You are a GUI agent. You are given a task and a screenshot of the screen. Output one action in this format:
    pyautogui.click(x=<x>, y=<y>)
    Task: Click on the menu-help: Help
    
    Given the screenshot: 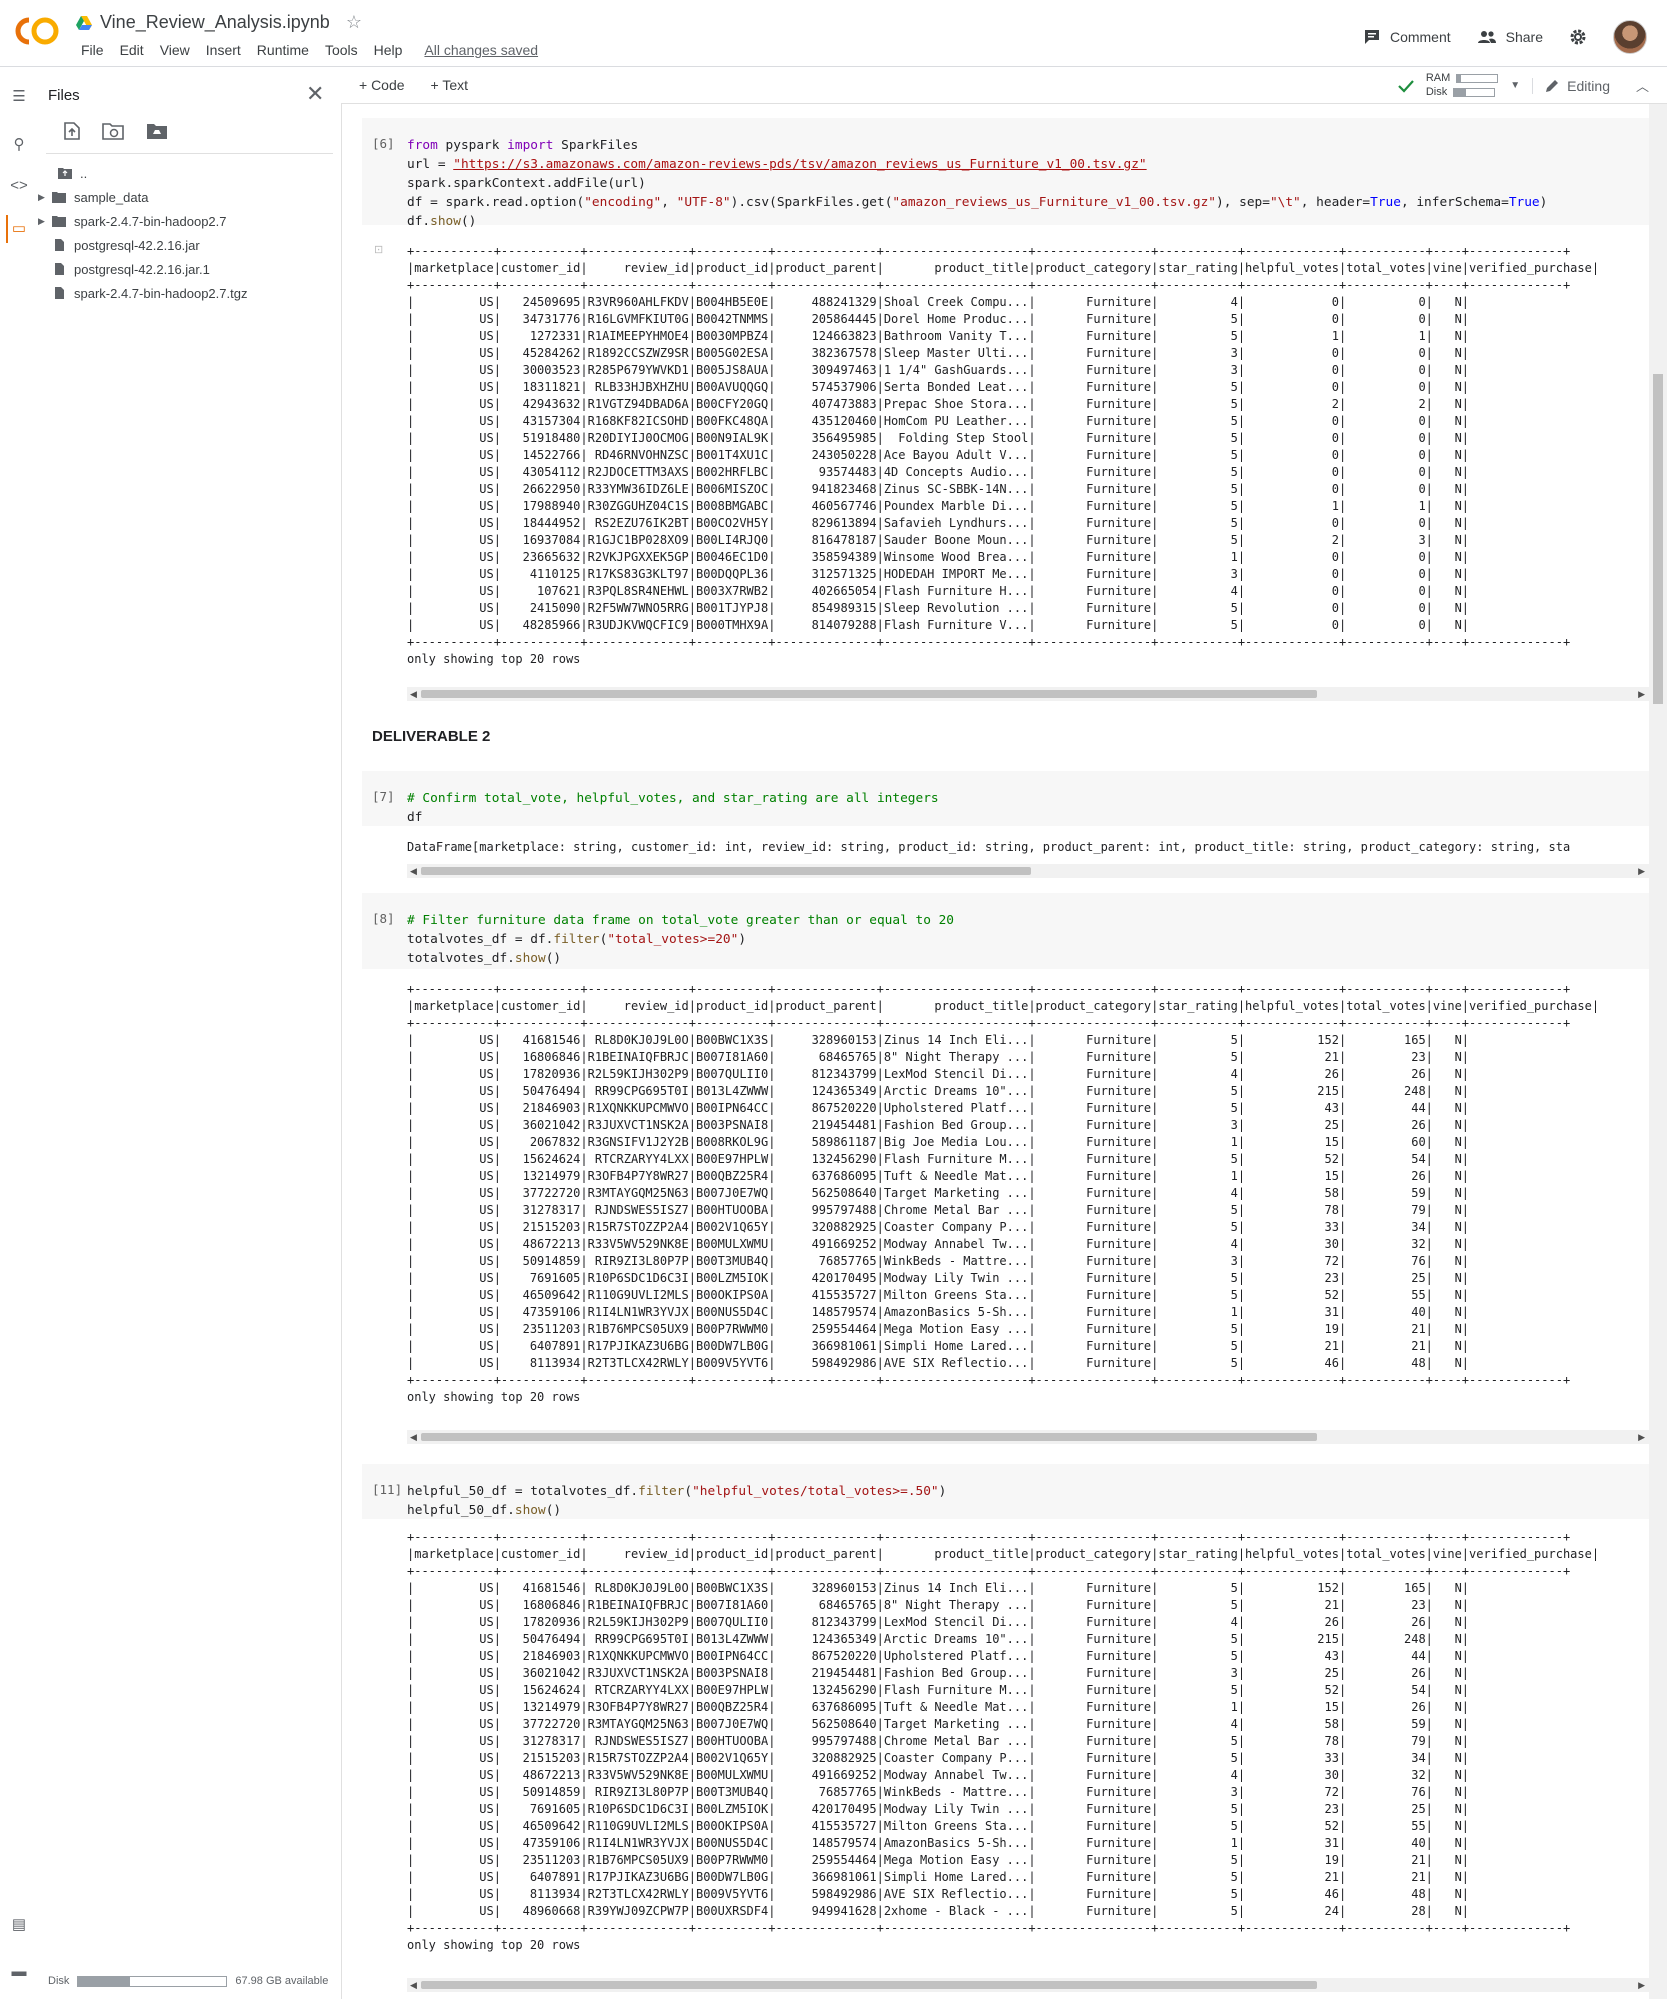 What is the action you would take?
    pyautogui.click(x=388, y=50)
    